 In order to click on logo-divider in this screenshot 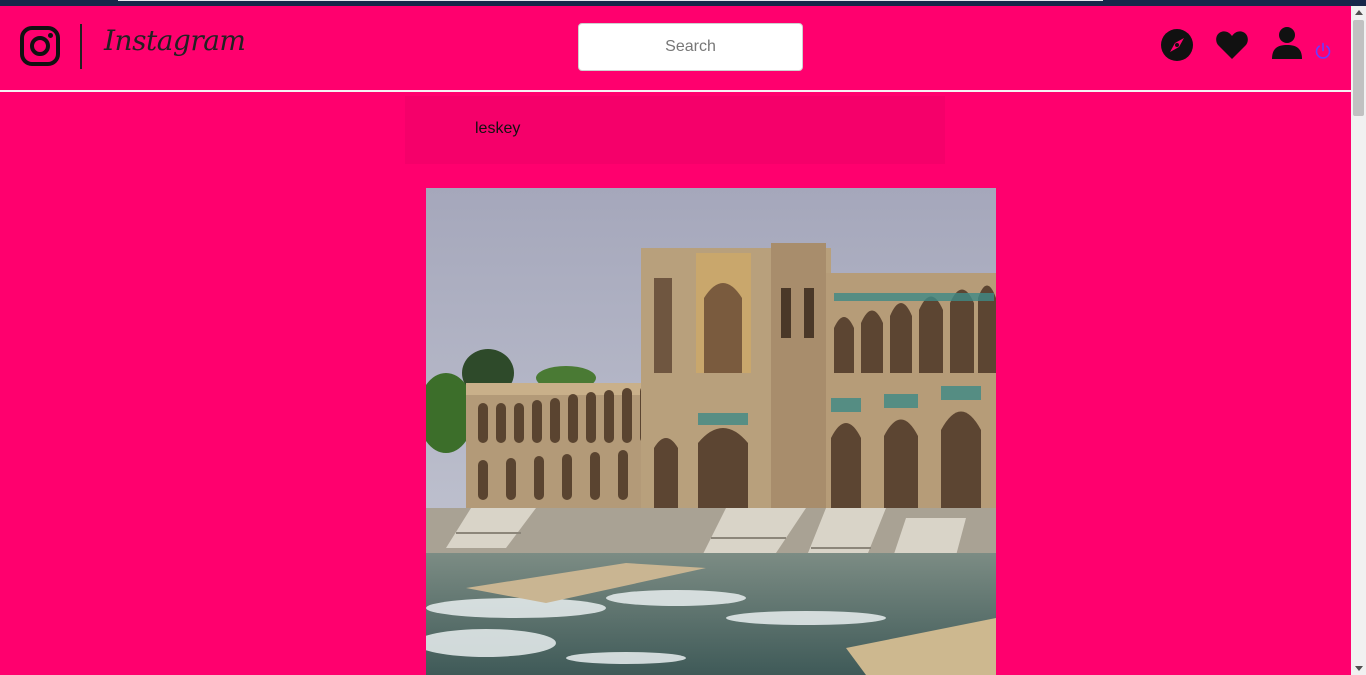, I will do `click(81, 46)`.